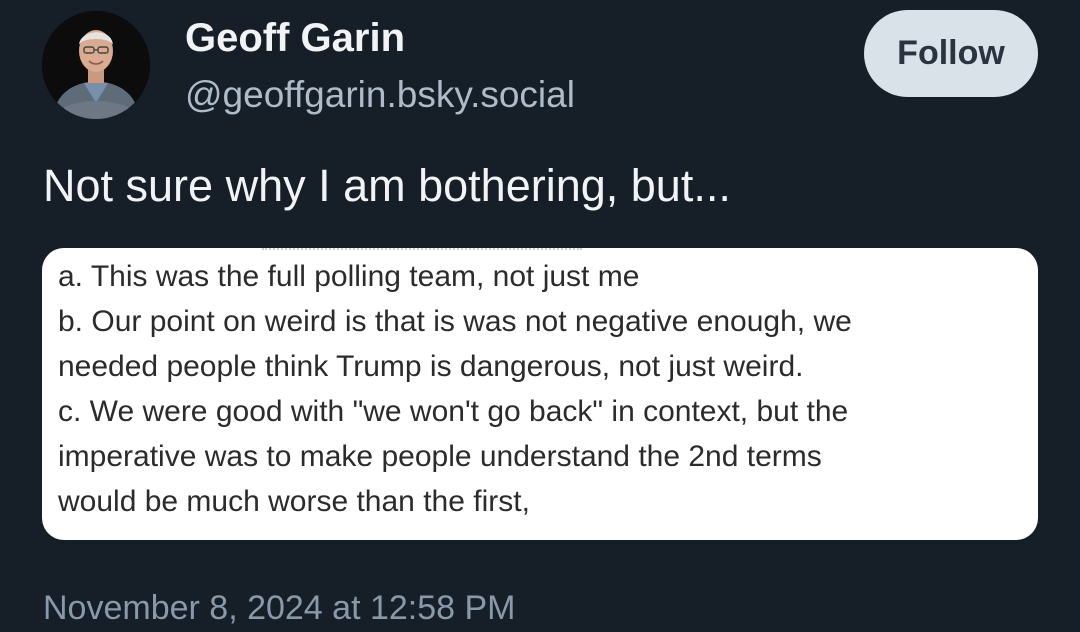 The height and width of the screenshot is (632, 1080). I want to click on avatar-photo, so click(96, 65).